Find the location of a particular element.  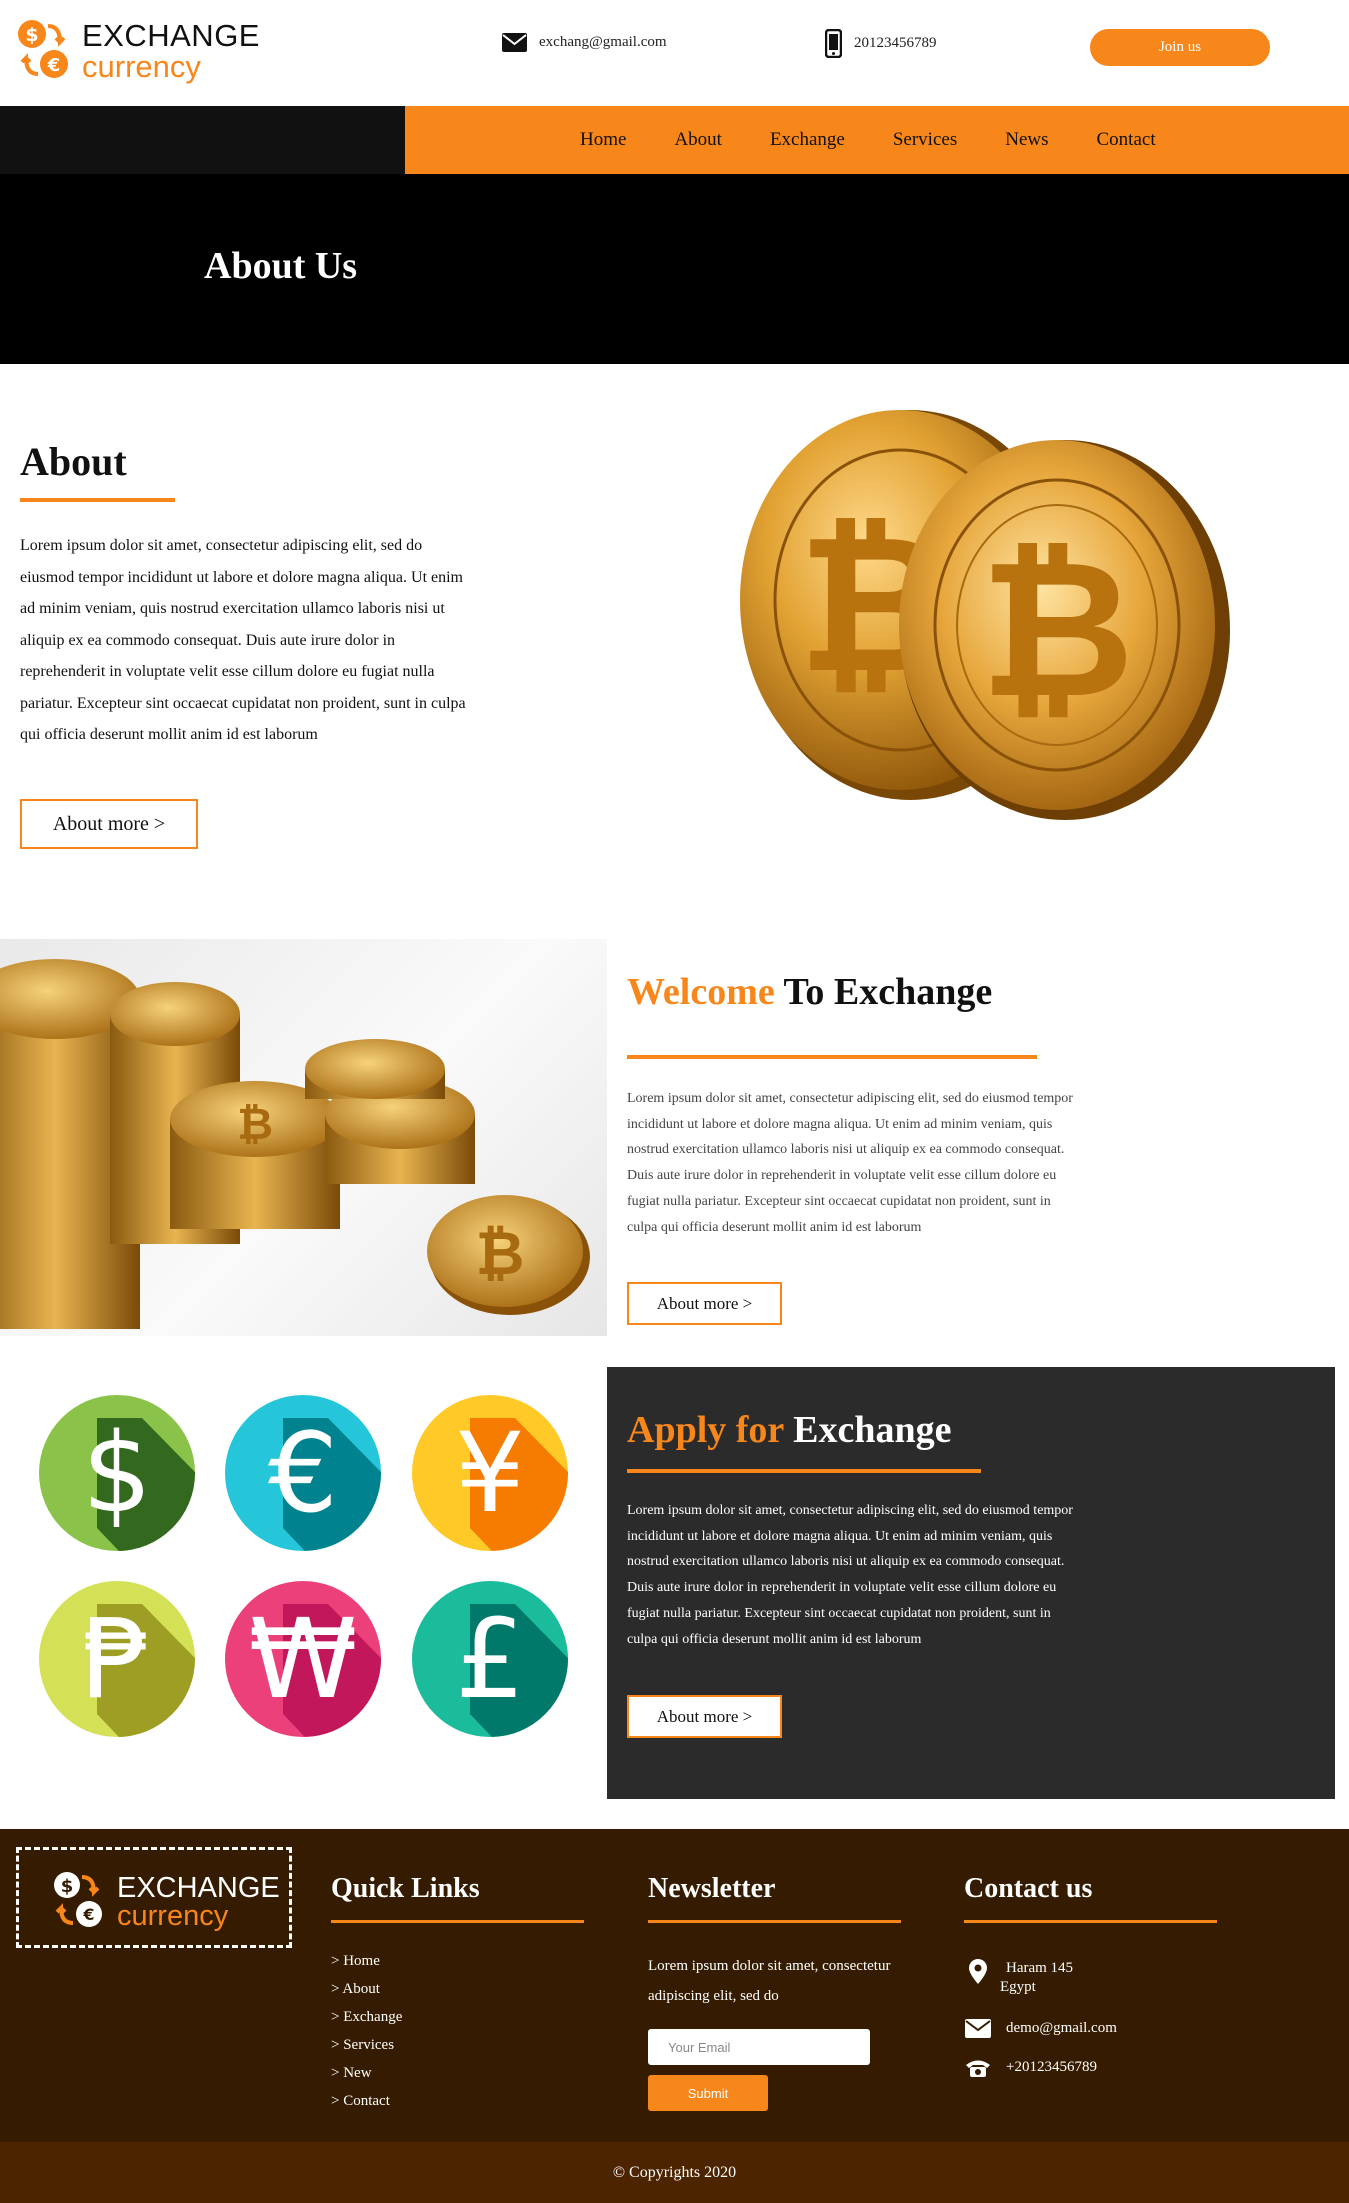

quick-link-home: > Home is located at coordinates (366, 1961).